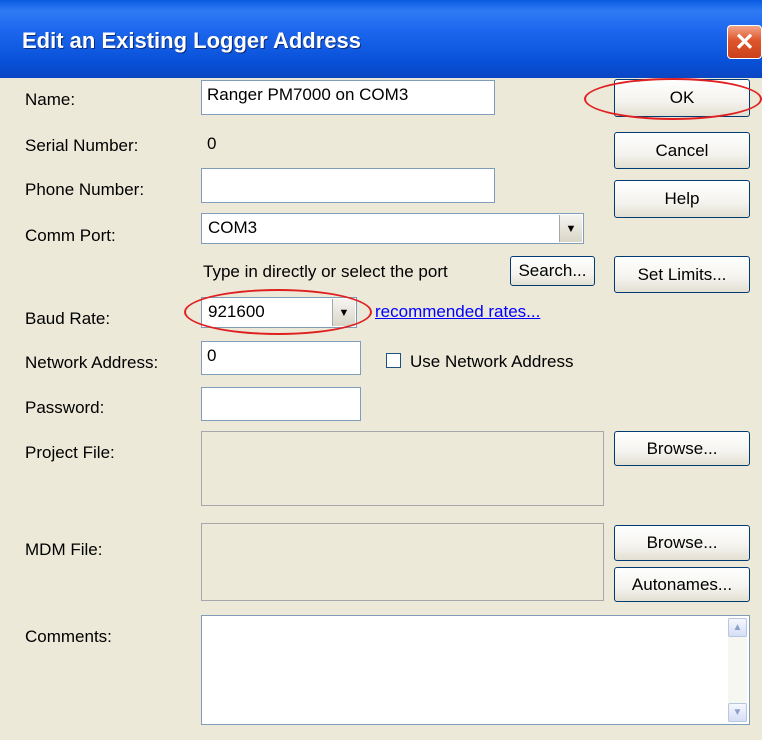 This screenshot has height=740, width=762. What do you see at coordinates (392, 228) in the screenshot?
I see `comm-port-select: COM3 ▼` at bounding box center [392, 228].